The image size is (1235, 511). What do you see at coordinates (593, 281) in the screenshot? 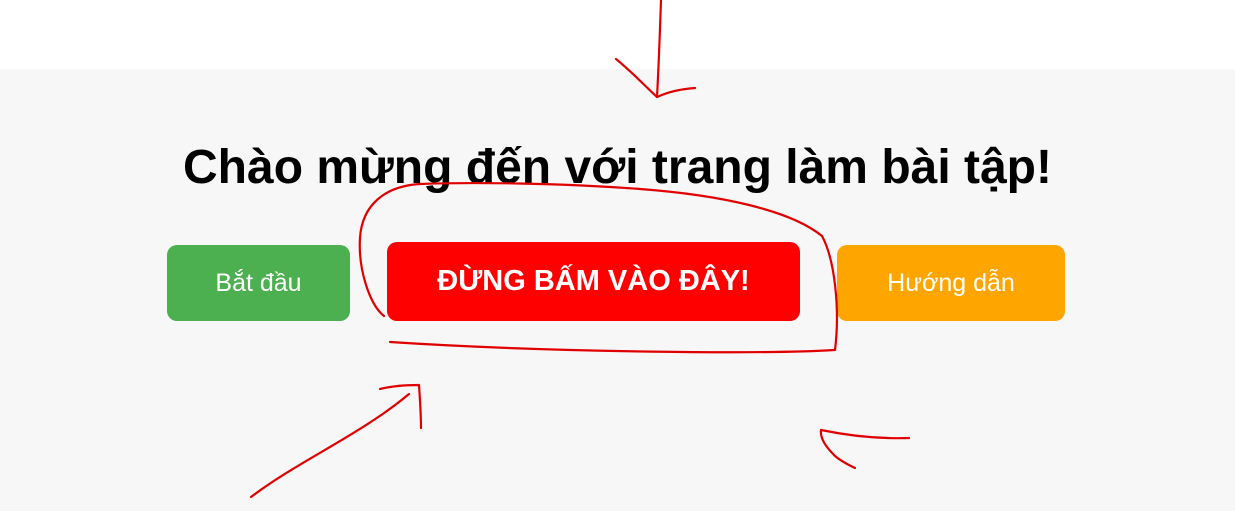
I see `do-not-click-button: ĐỪNG BẤM VÀO ĐÂY!` at bounding box center [593, 281].